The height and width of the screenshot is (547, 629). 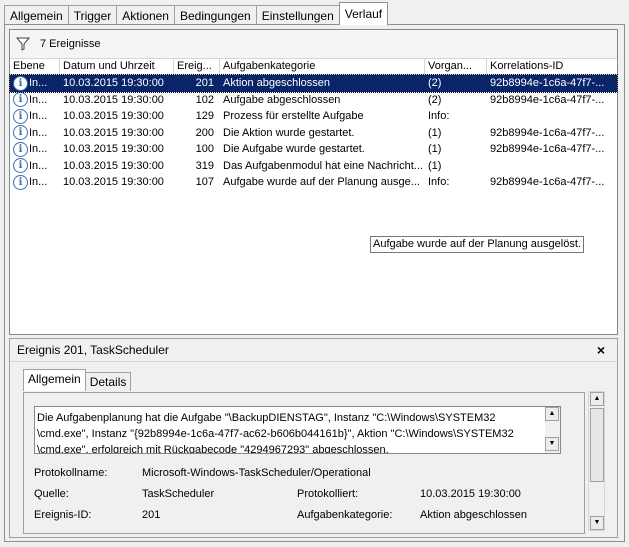 I want to click on cell-id: 100, so click(x=204, y=149).